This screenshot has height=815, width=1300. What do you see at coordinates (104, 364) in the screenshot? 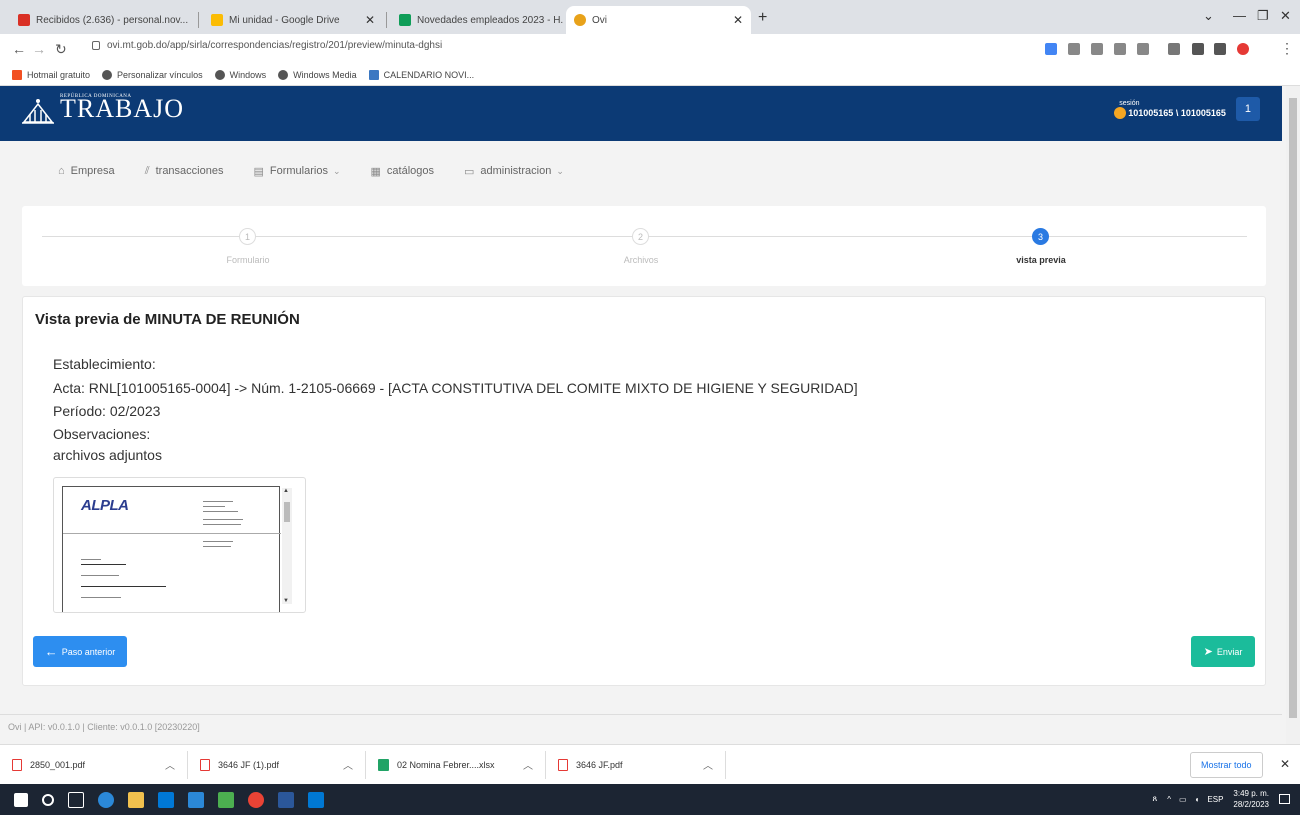
I see `establecimiento-field: Establecimiento:` at bounding box center [104, 364].